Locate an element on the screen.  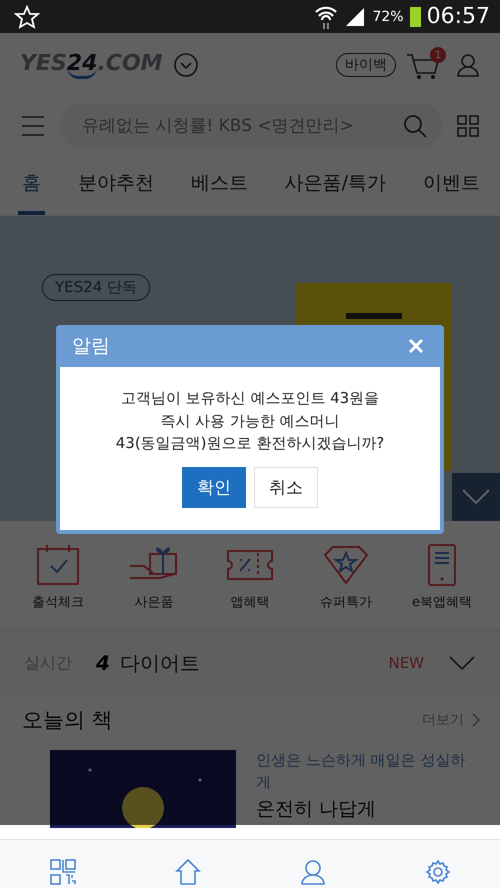
new-label: NEW is located at coordinates (406, 663).